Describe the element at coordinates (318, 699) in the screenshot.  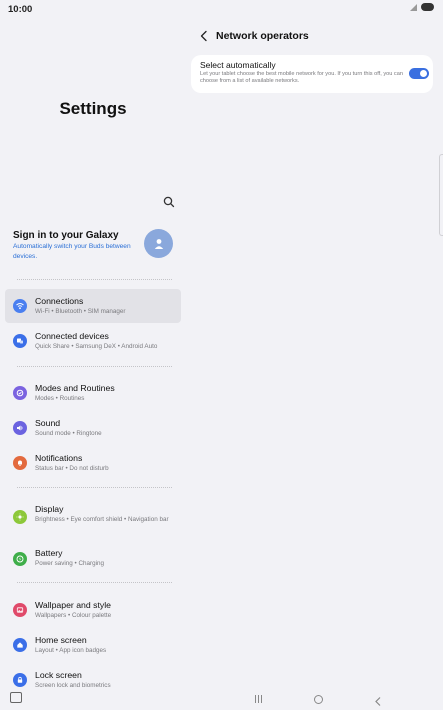
I see `home-button` at that location.